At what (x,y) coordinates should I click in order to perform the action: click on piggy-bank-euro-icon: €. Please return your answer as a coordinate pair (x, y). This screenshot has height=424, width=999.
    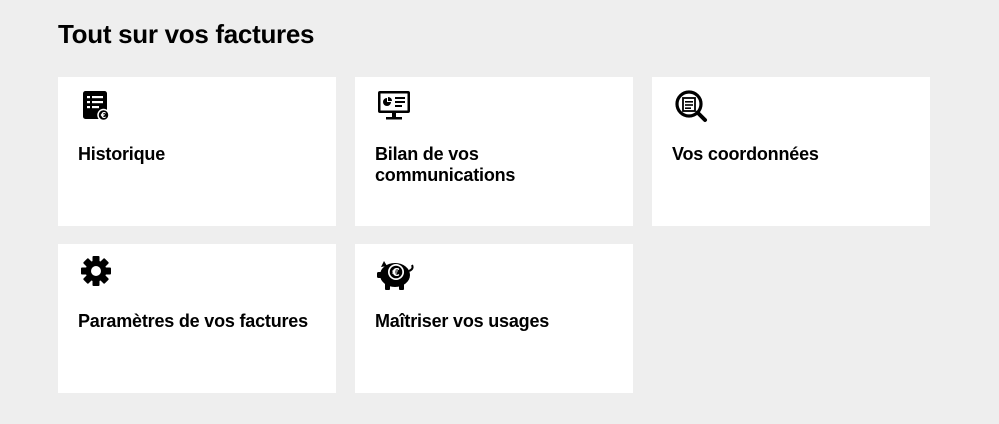
    Looking at the image, I should click on (395, 273).